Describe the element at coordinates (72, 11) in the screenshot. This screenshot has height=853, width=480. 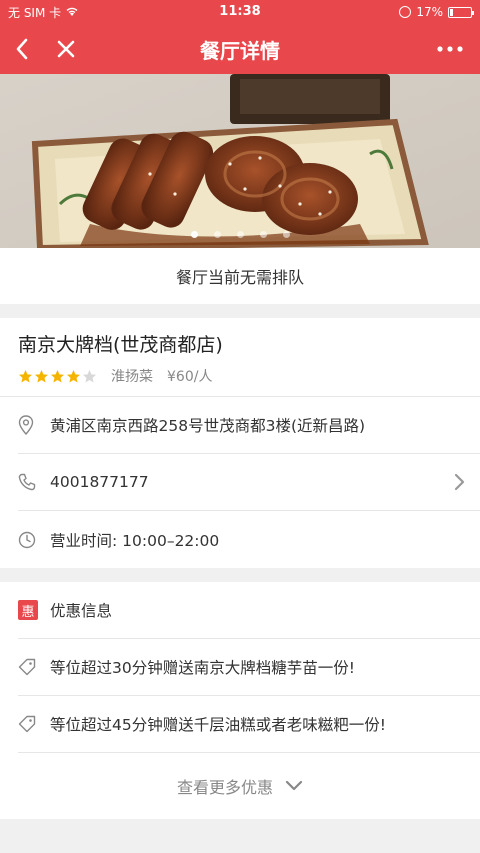
I see `wifi-icon` at that location.